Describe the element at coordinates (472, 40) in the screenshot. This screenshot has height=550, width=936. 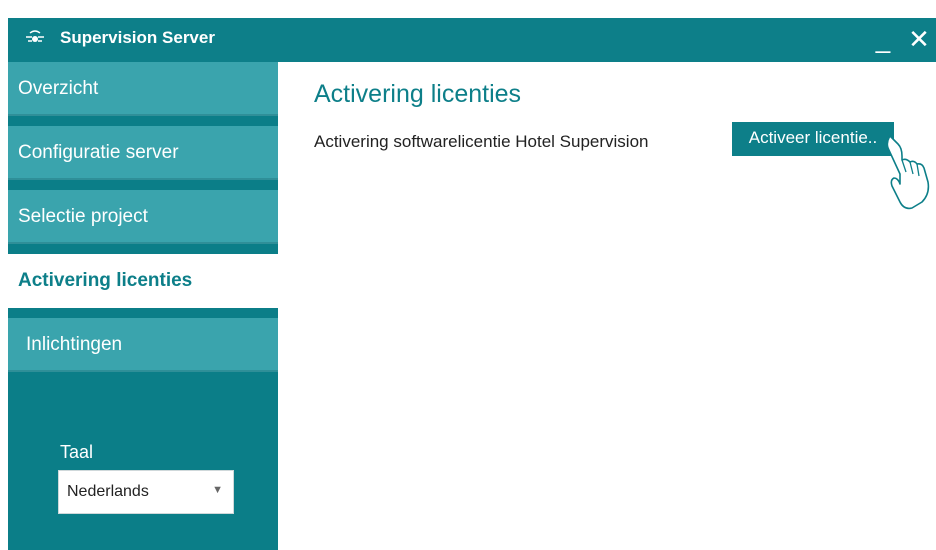
I see `title-bar: Supervision Server _ ✕` at that location.